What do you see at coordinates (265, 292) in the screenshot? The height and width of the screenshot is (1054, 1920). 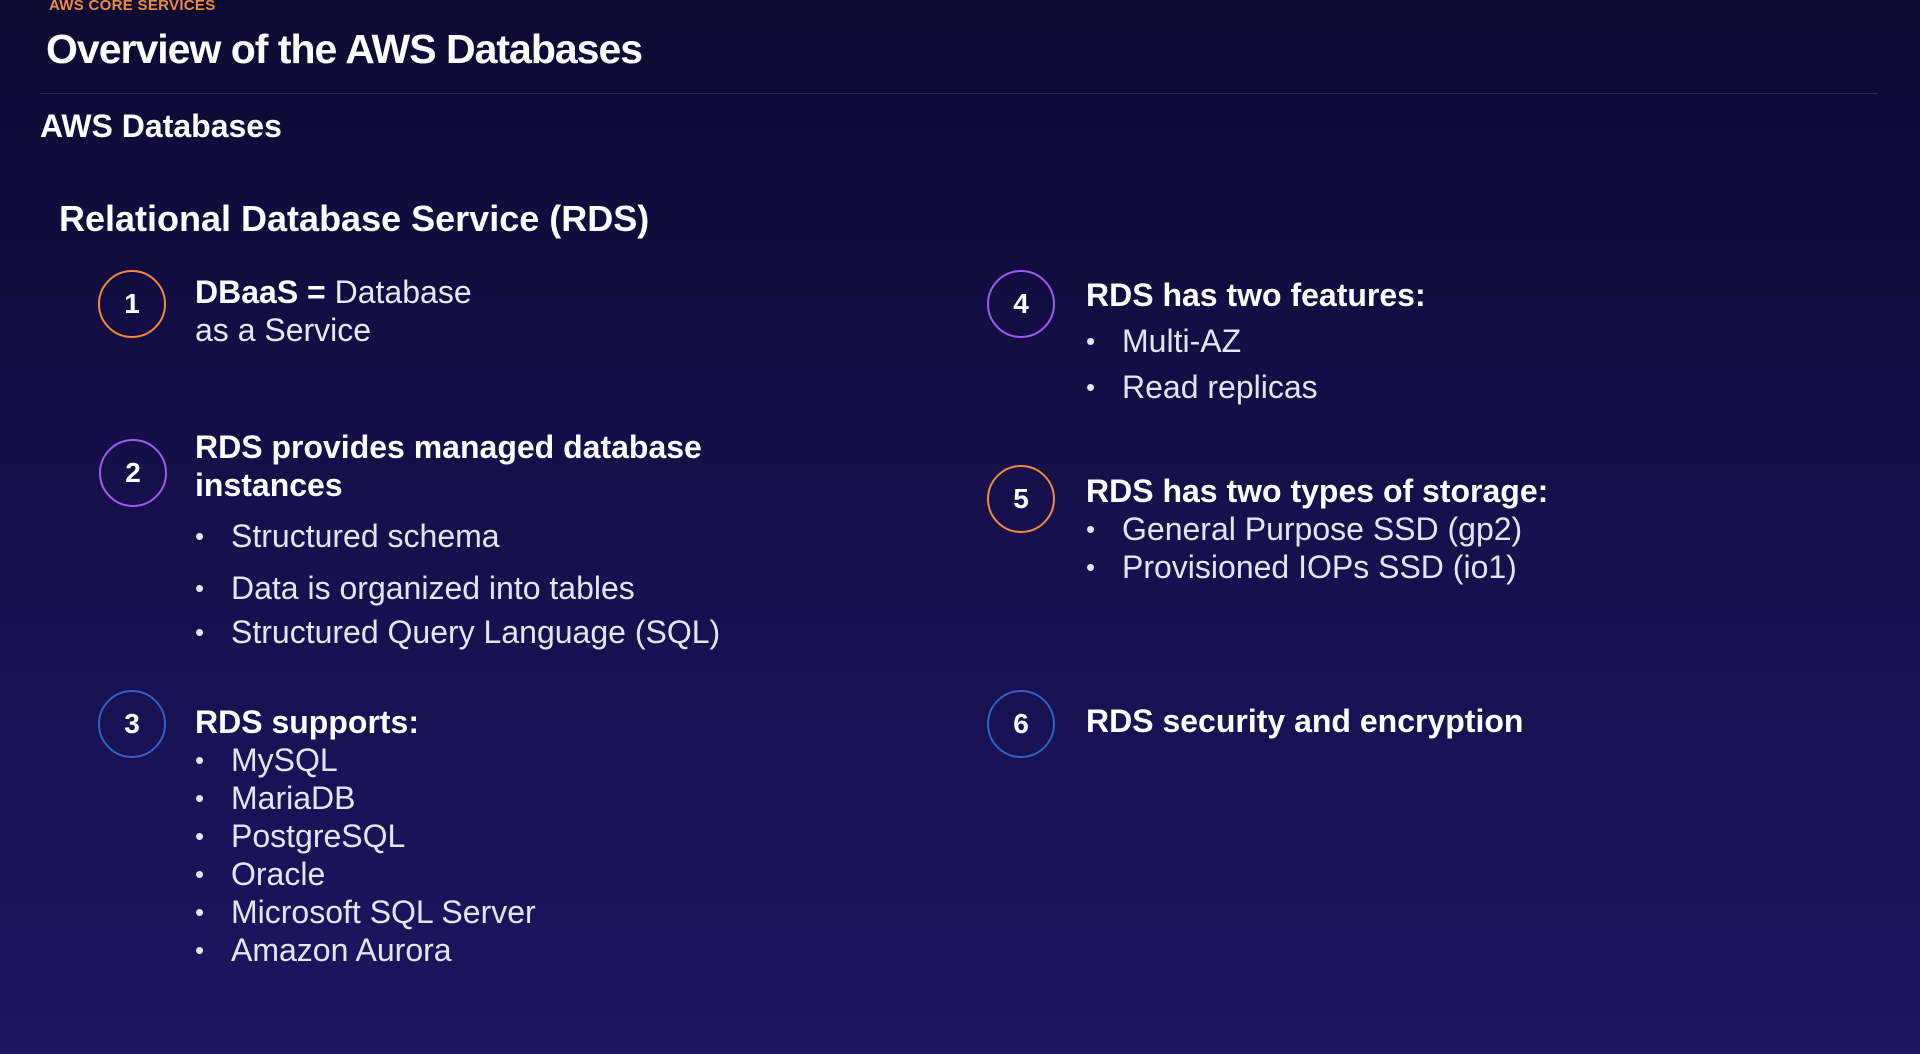 I see `item-1-heading-bold: DBaaS =` at bounding box center [265, 292].